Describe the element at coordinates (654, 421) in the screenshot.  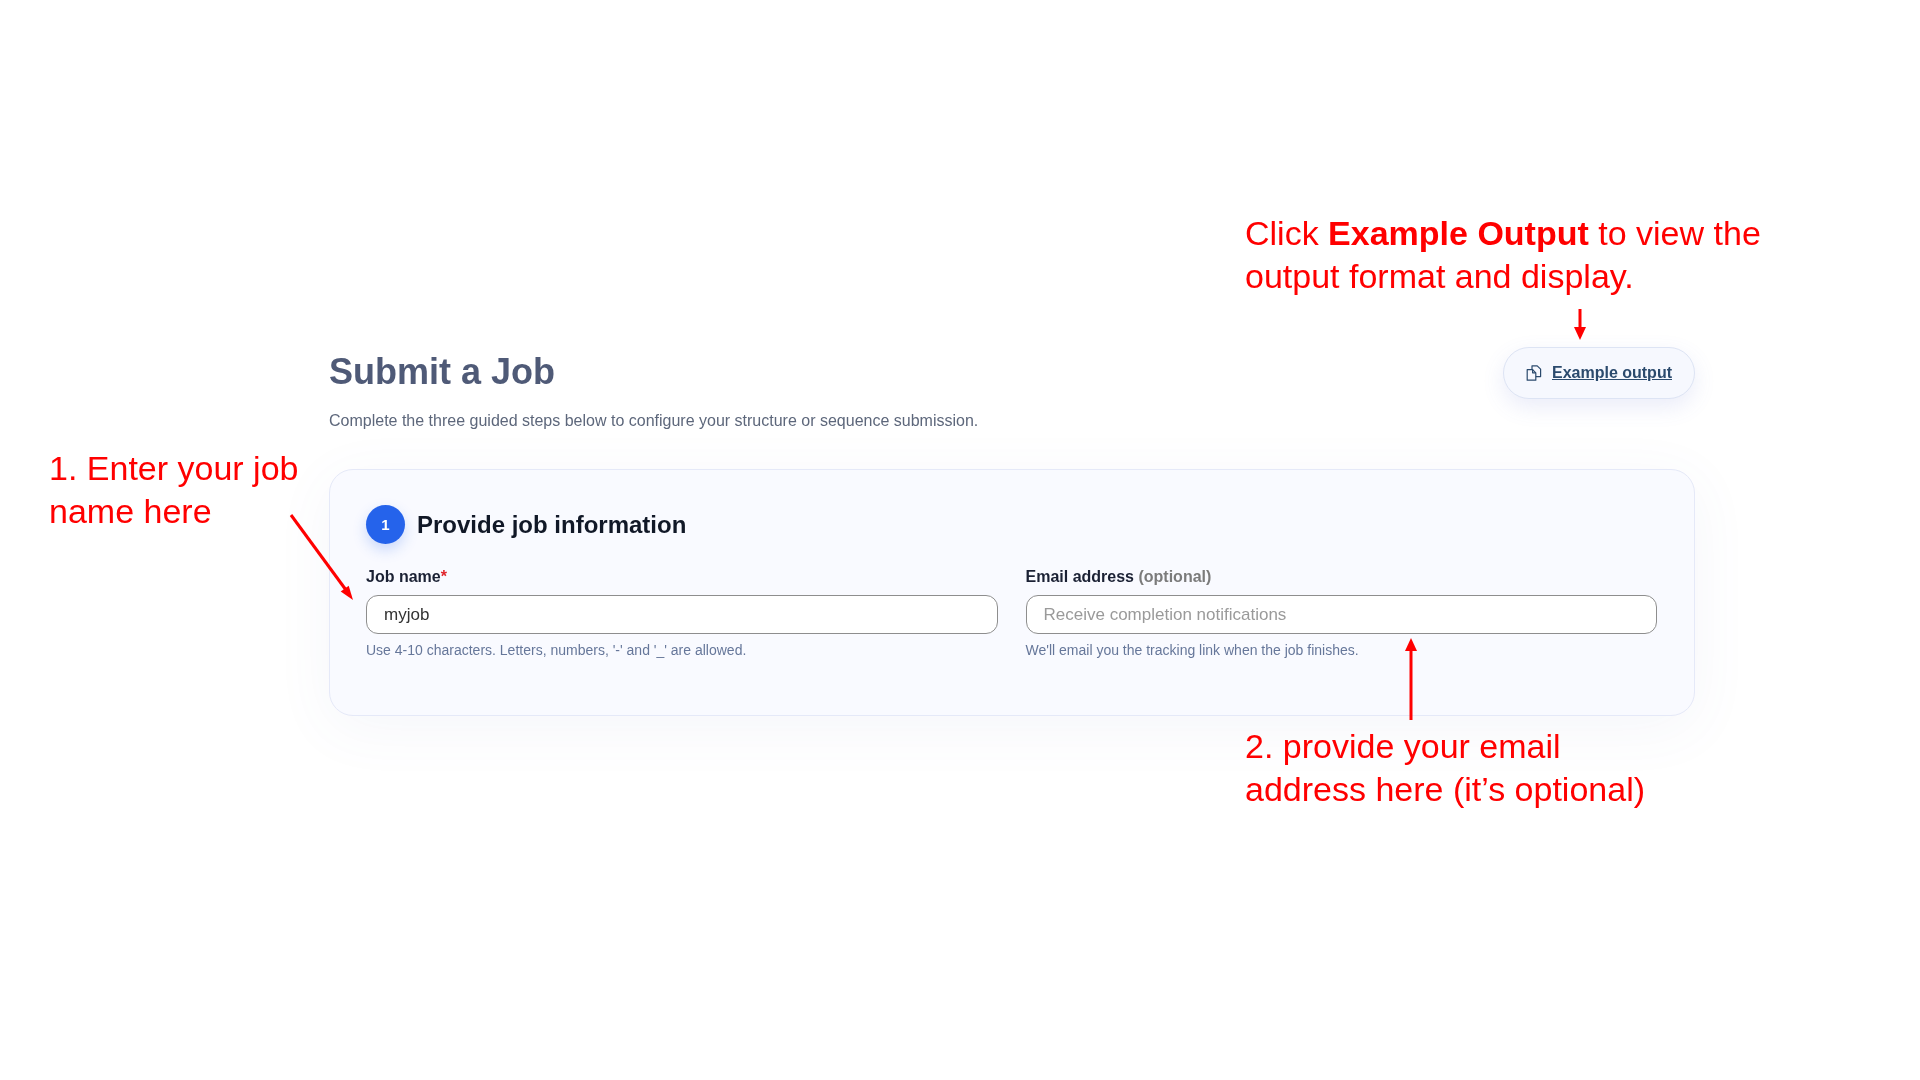
I see `page-subtitle: Complete the three guided steps below to configure your structure or sequence submission.` at that location.